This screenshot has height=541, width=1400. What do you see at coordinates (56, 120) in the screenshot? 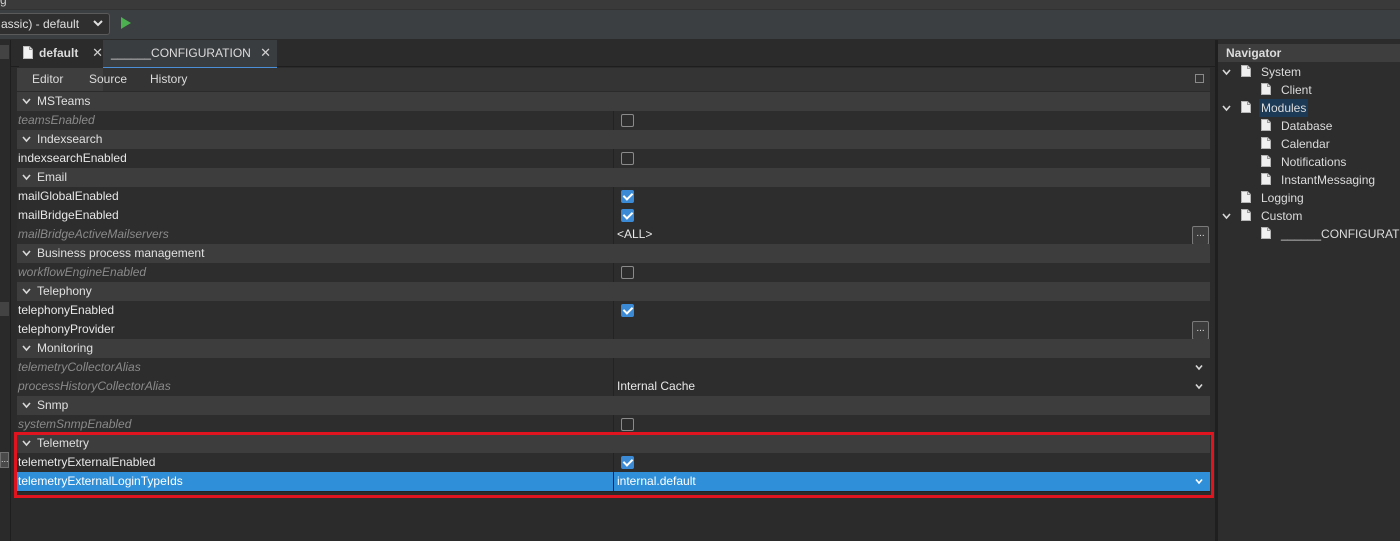
I see `property-name: teamsEnabled` at bounding box center [56, 120].